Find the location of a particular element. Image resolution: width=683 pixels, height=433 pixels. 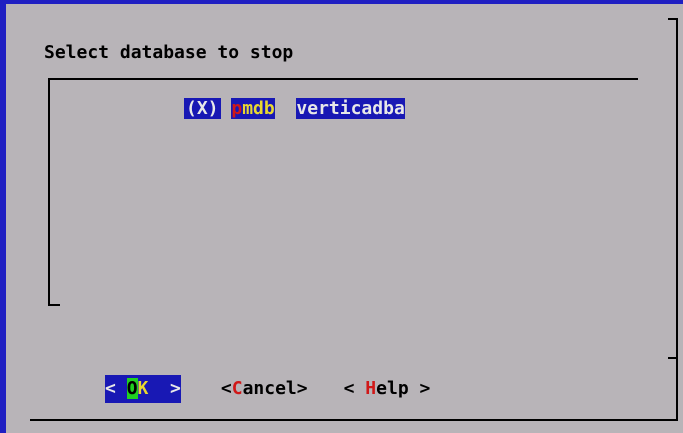

help-button-hotkey: H is located at coordinates (371, 388).